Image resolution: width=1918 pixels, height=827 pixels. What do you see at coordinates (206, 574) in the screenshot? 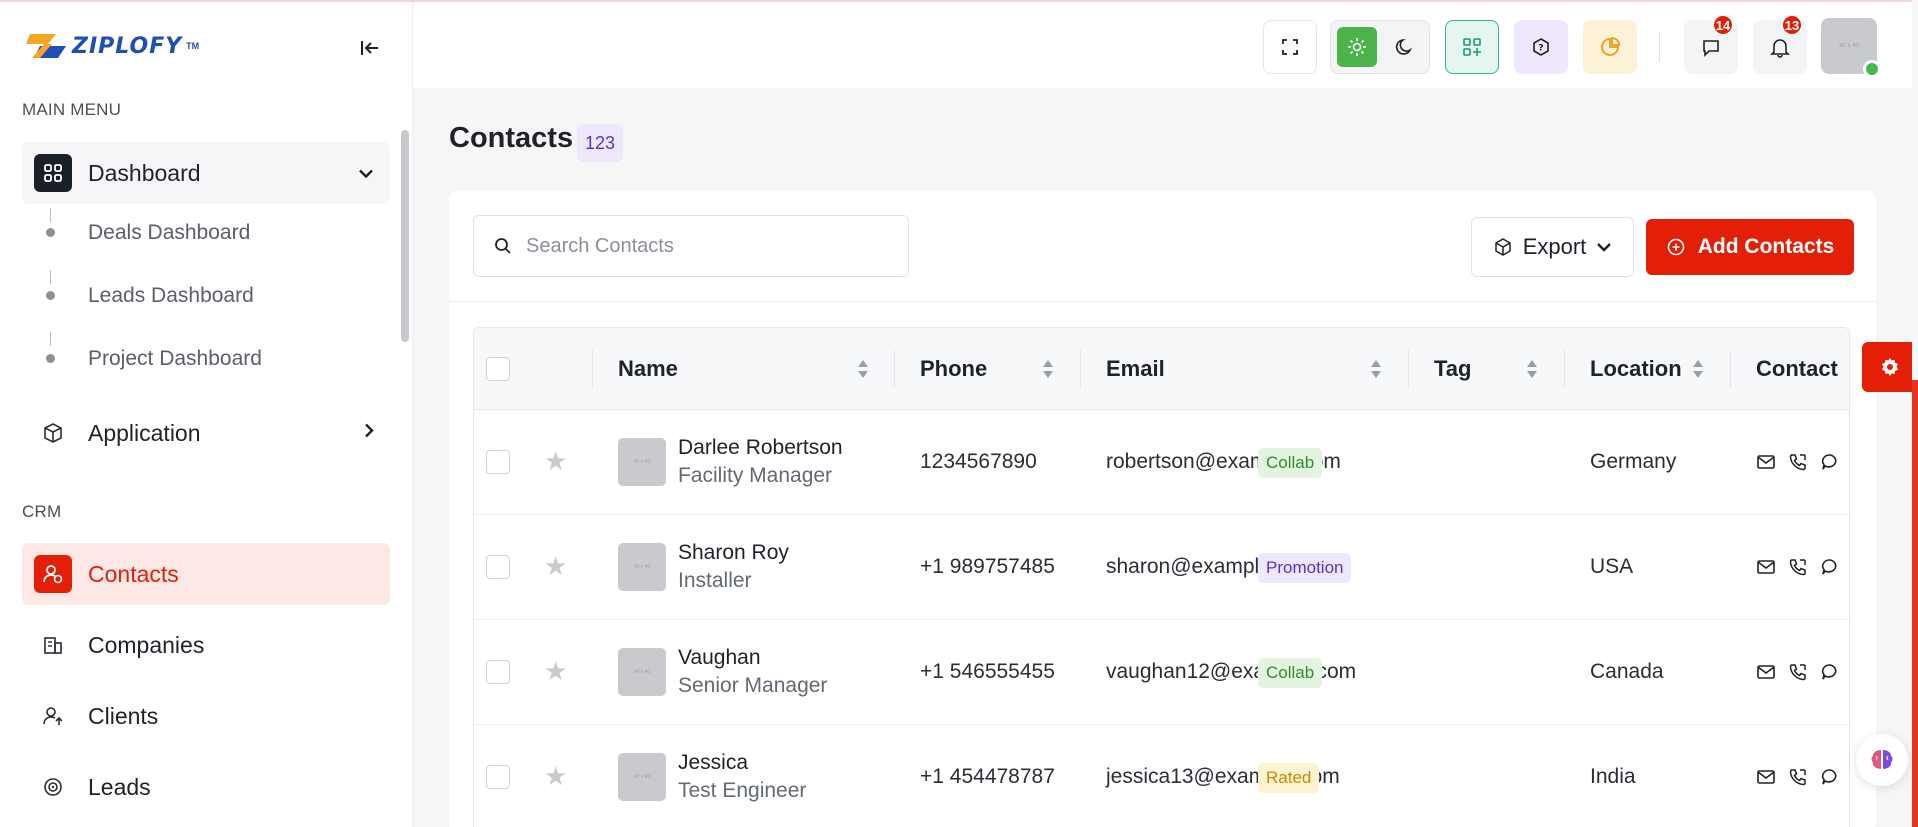
I see `sidebar-item-contacts: Contacts` at bounding box center [206, 574].